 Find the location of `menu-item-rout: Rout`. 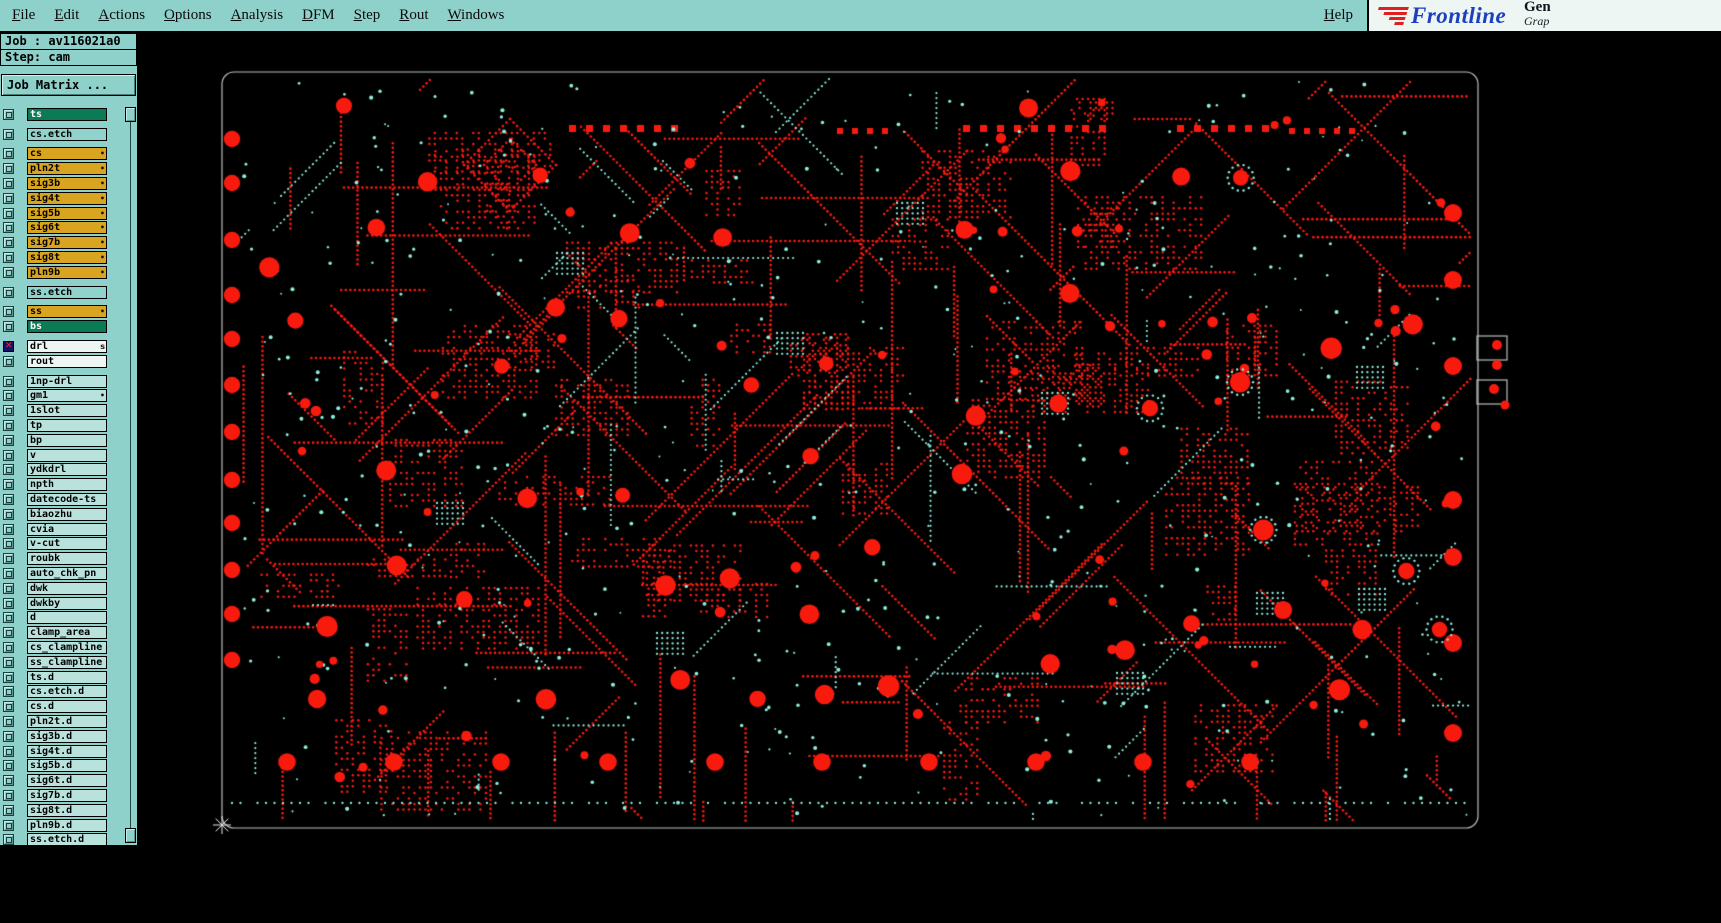

menu-item-rout: Rout is located at coordinates (413, 15).